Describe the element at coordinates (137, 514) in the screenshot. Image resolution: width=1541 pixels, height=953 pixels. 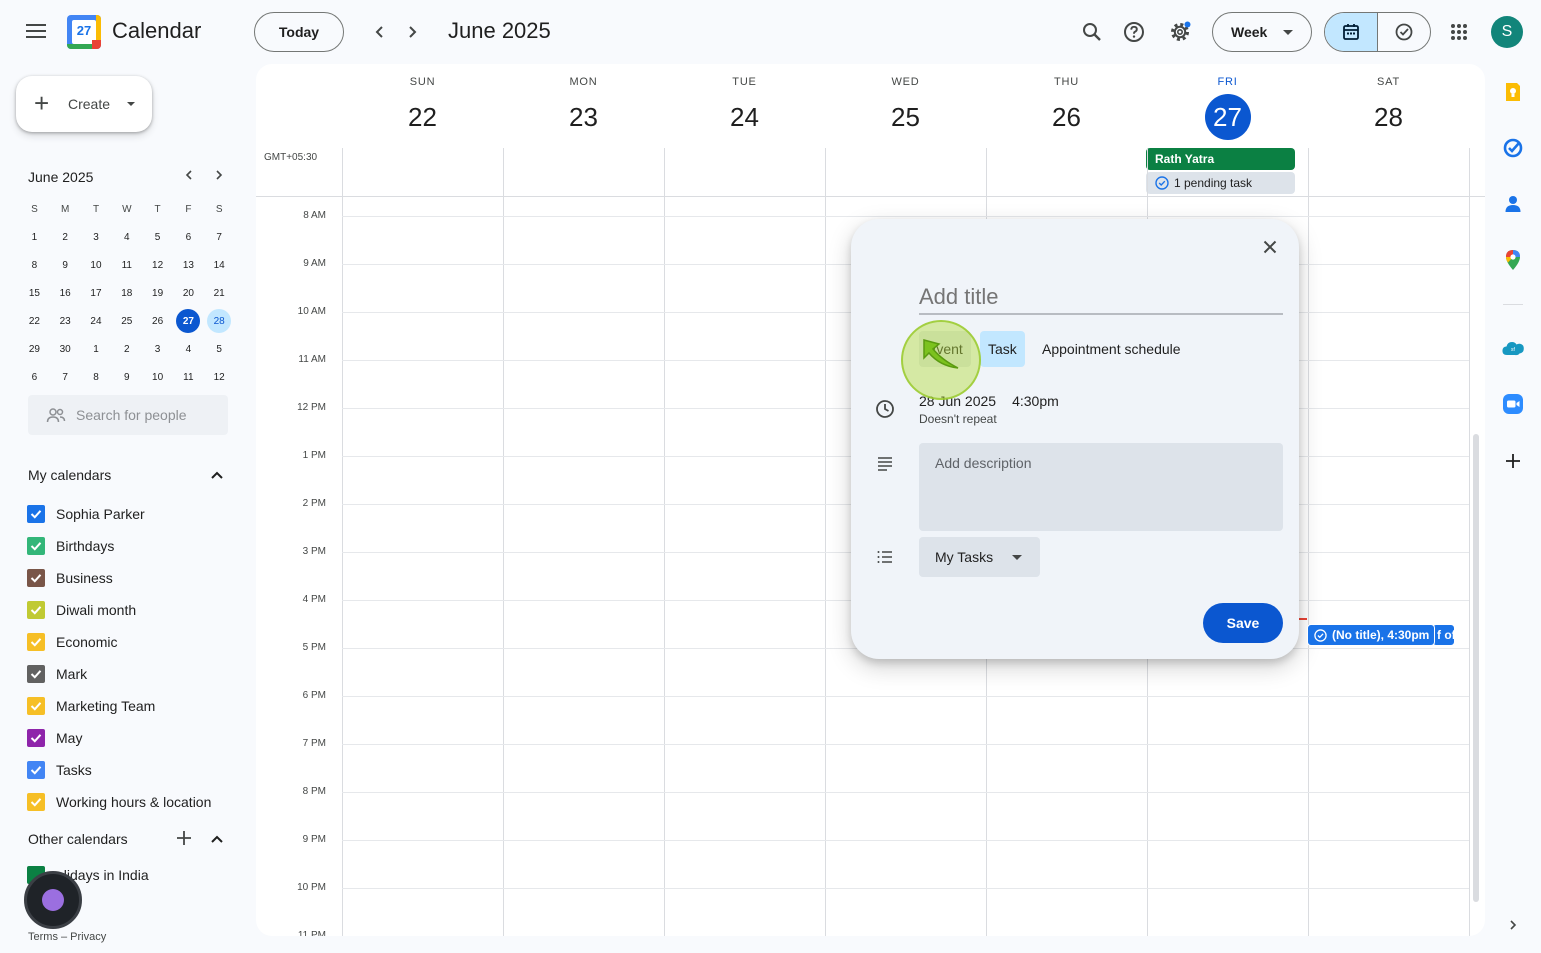
I see `calendar-item: Sophia Parker` at that location.